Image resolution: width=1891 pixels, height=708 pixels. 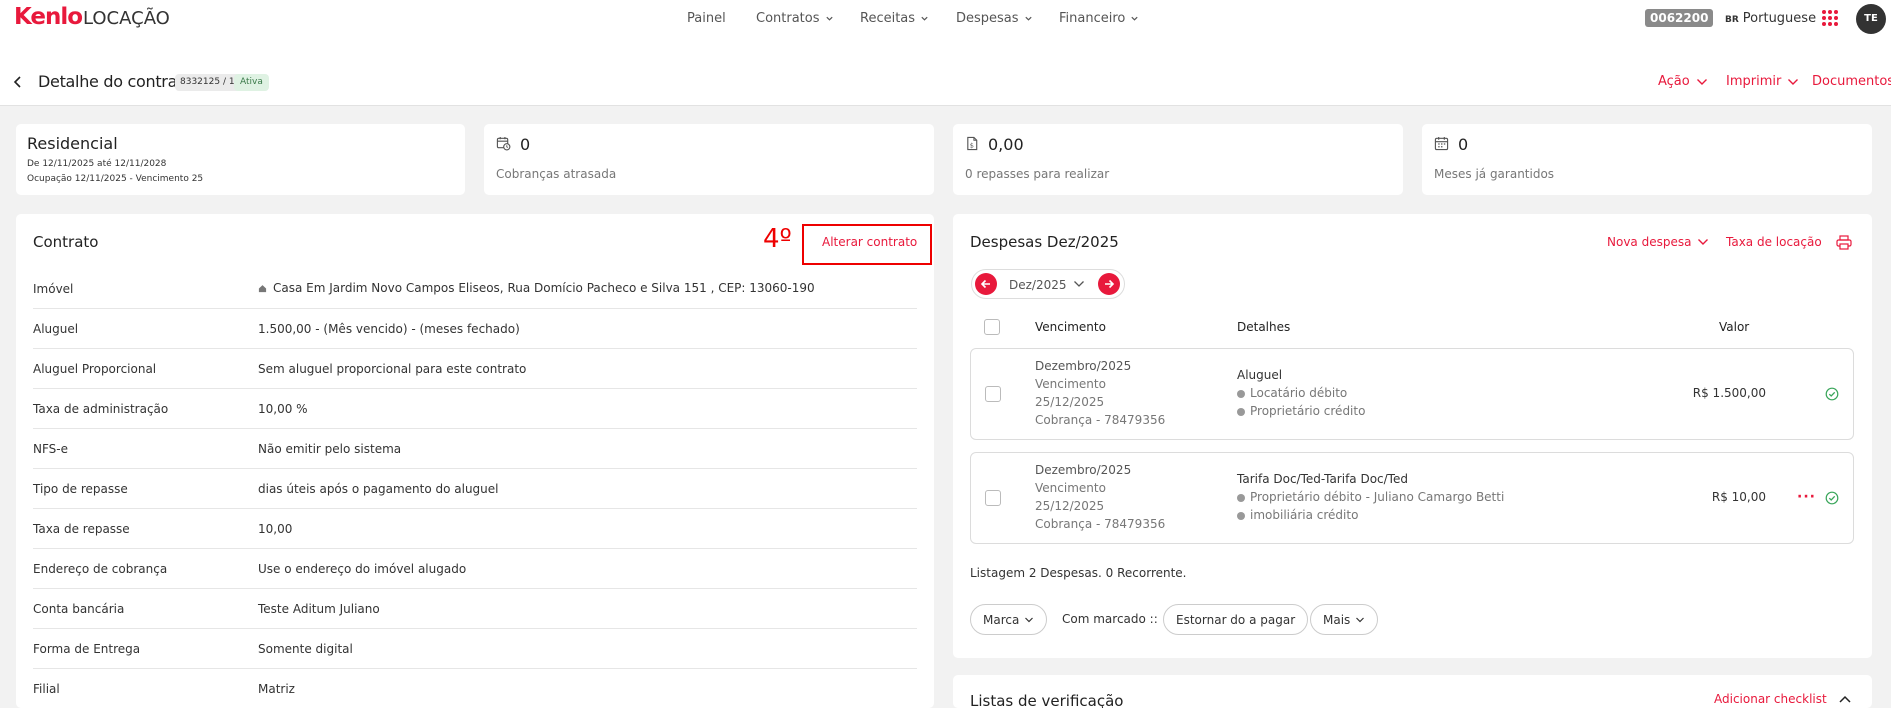 I want to click on logo-brand: Kenlo, so click(x=48, y=17).